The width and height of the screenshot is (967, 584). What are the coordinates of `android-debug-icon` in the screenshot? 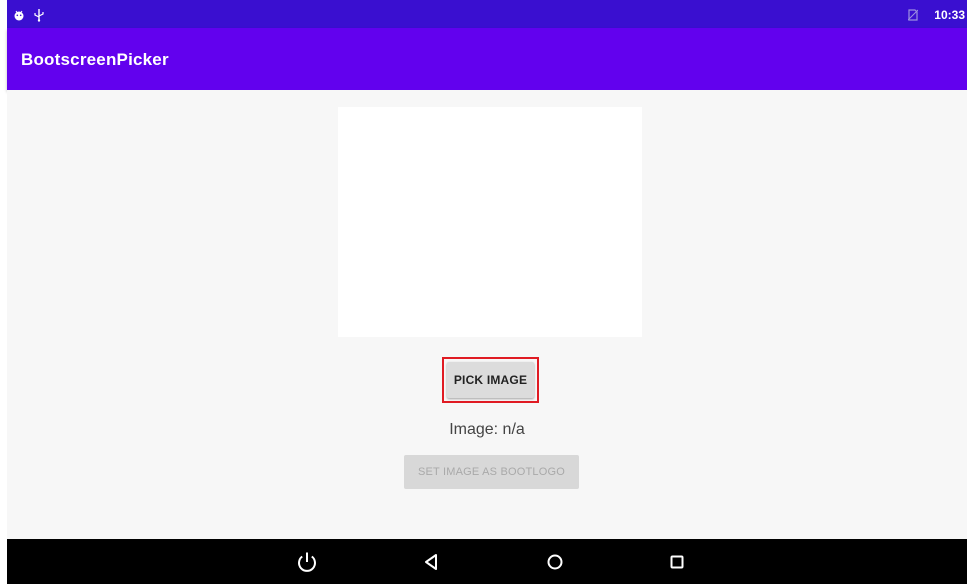 It's located at (19, 14).